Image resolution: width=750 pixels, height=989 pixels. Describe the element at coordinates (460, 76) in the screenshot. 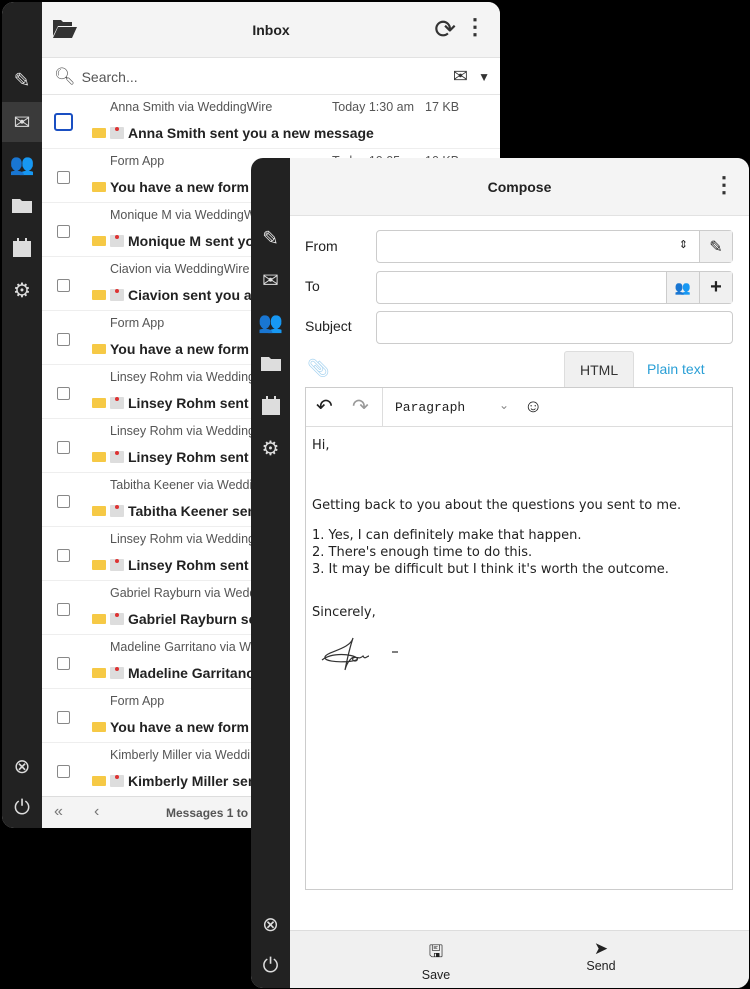

I see `envelope-filter-icon: ✉` at that location.